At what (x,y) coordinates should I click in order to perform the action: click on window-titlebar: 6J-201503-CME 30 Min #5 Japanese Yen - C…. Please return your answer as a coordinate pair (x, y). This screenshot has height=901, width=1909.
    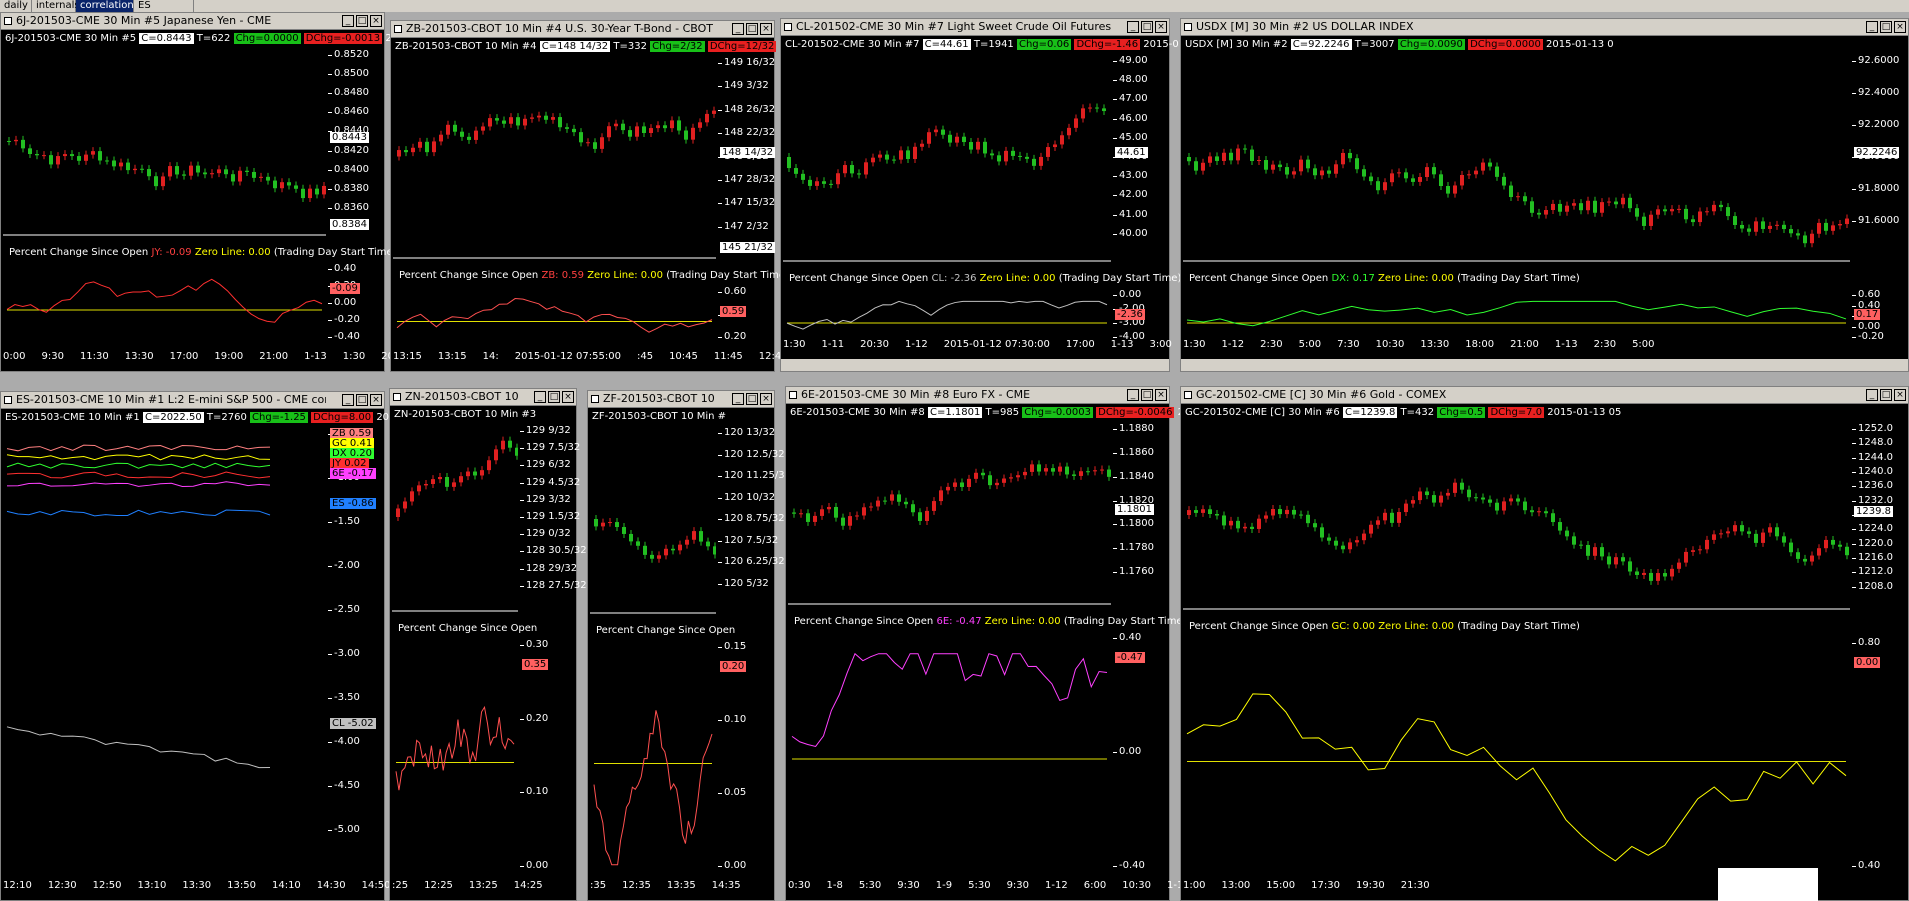
    Looking at the image, I should click on (192, 21).